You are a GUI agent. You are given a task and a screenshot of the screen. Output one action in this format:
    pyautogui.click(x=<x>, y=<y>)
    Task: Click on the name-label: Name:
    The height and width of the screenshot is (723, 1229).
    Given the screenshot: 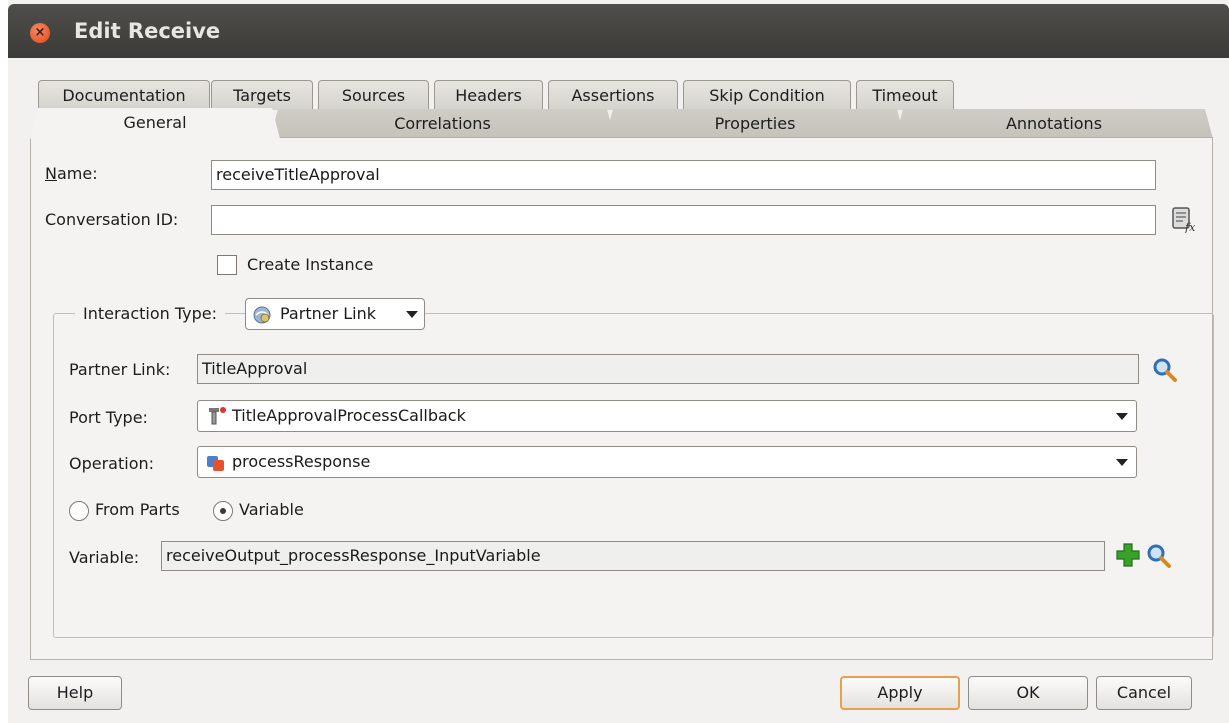 What is the action you would take?
    pyautogui.click(x=71, y=173)
    